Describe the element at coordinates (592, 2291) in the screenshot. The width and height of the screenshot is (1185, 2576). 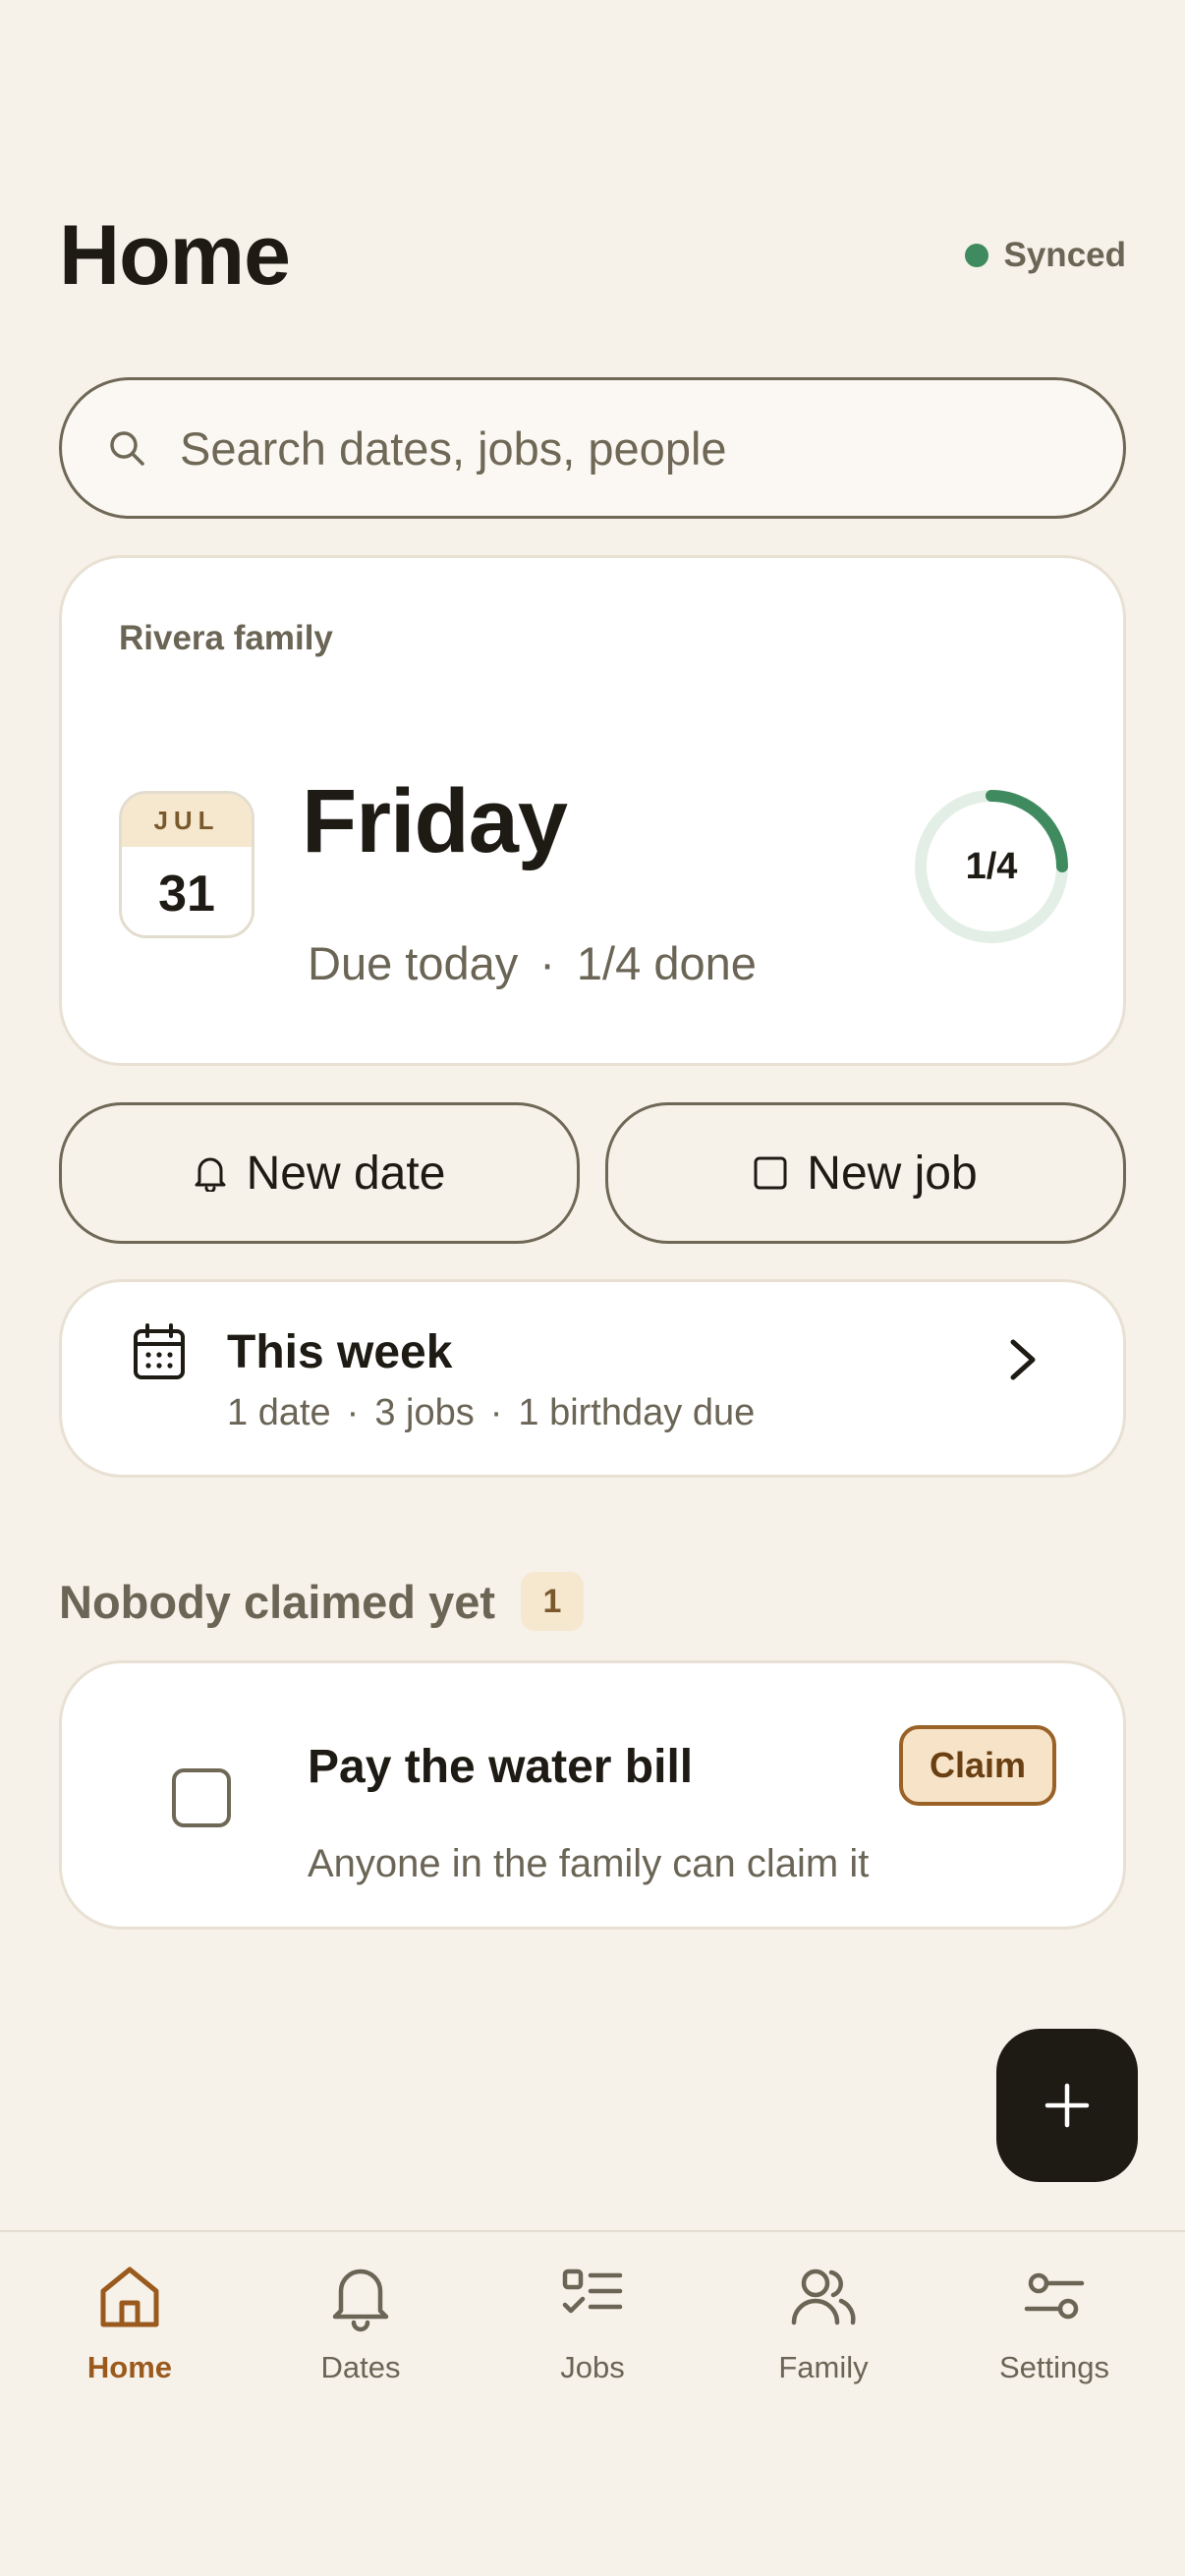
I see `checklist-icon` at that location.